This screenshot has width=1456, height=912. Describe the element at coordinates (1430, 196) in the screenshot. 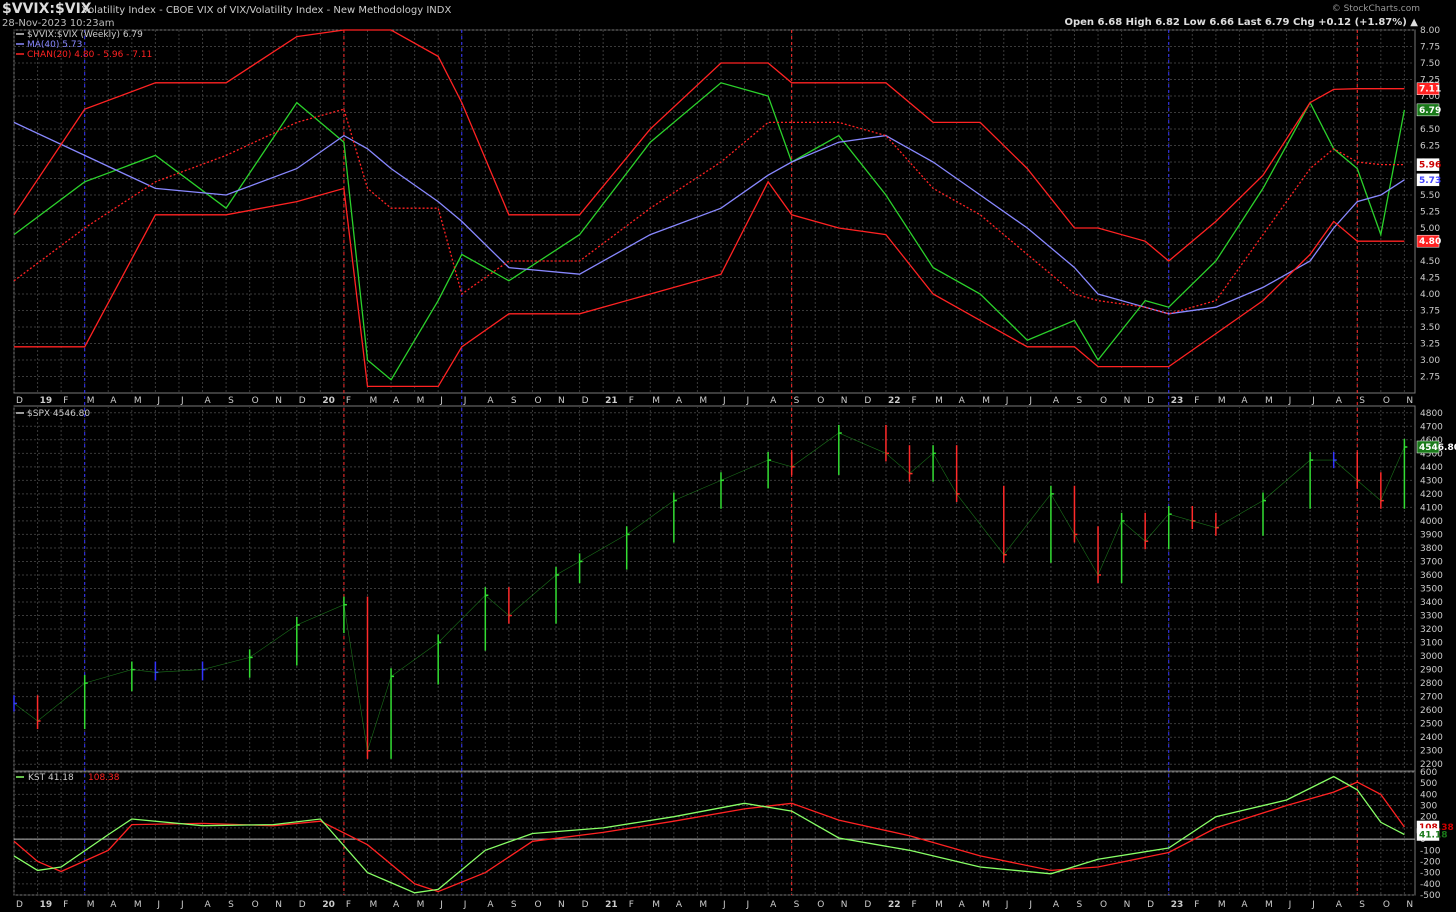

I see `y-tick-label: 5.50` at that location.